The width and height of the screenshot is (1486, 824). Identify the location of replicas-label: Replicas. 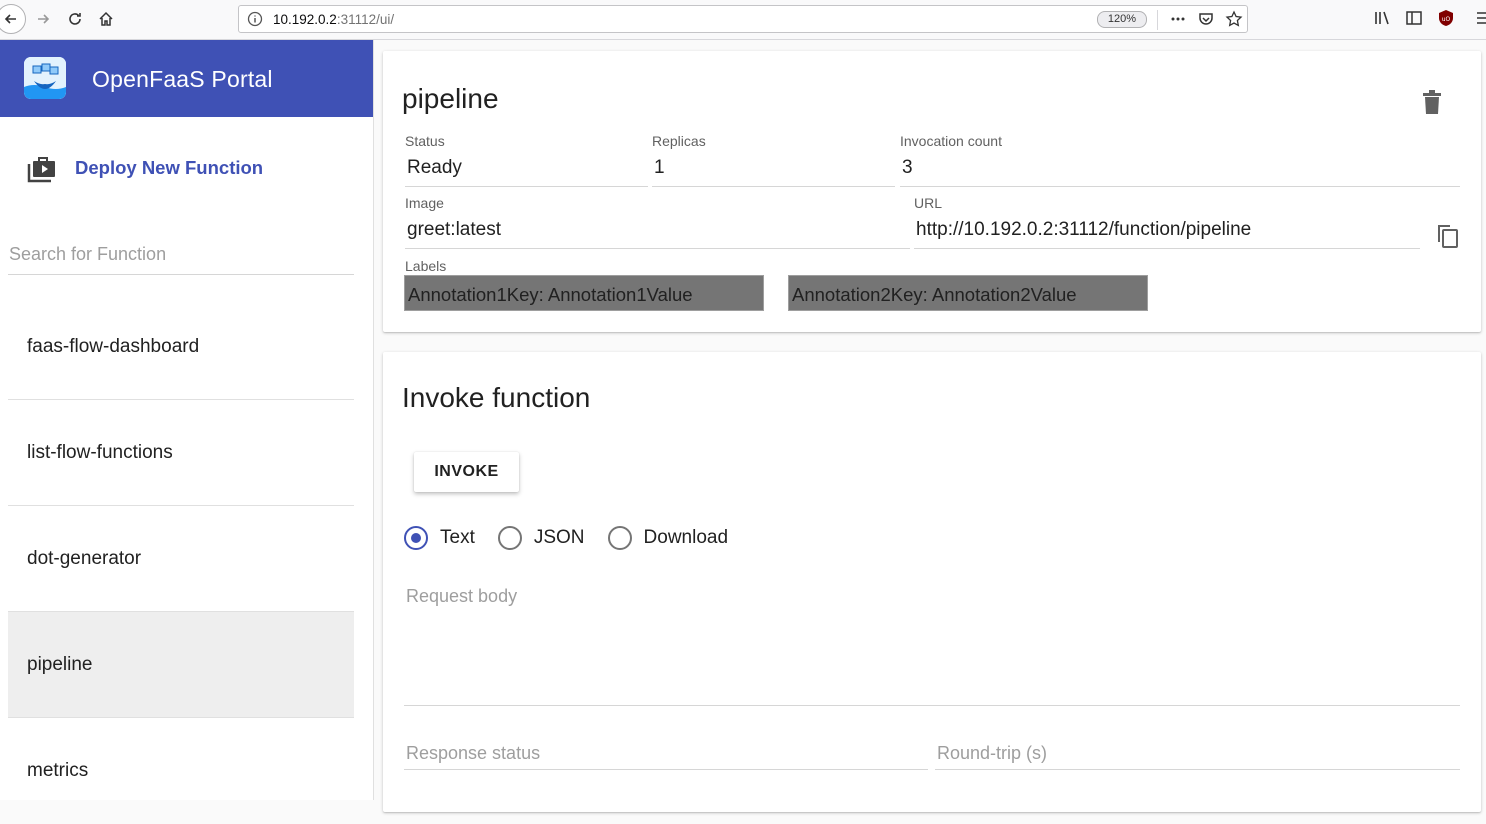
(679, 141).